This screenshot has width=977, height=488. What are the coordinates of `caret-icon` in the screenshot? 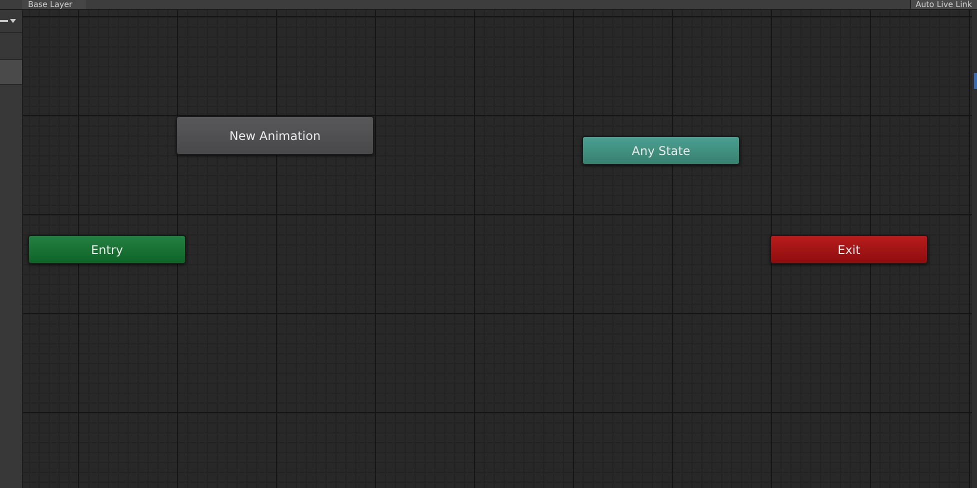 It's located at (13, 21).